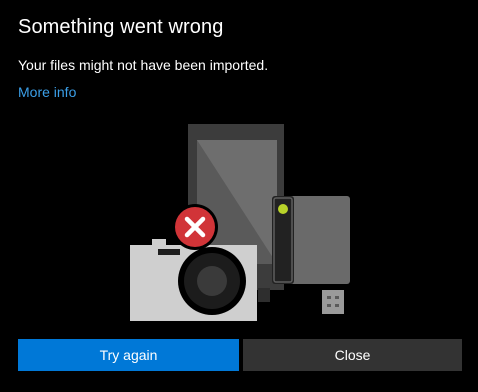 The width and height of the screenshot is (478, 392). What do you see at coordinates (195, 227) in the screenshot?
I see `error-badge-icon` at bounding box center [195, 227].